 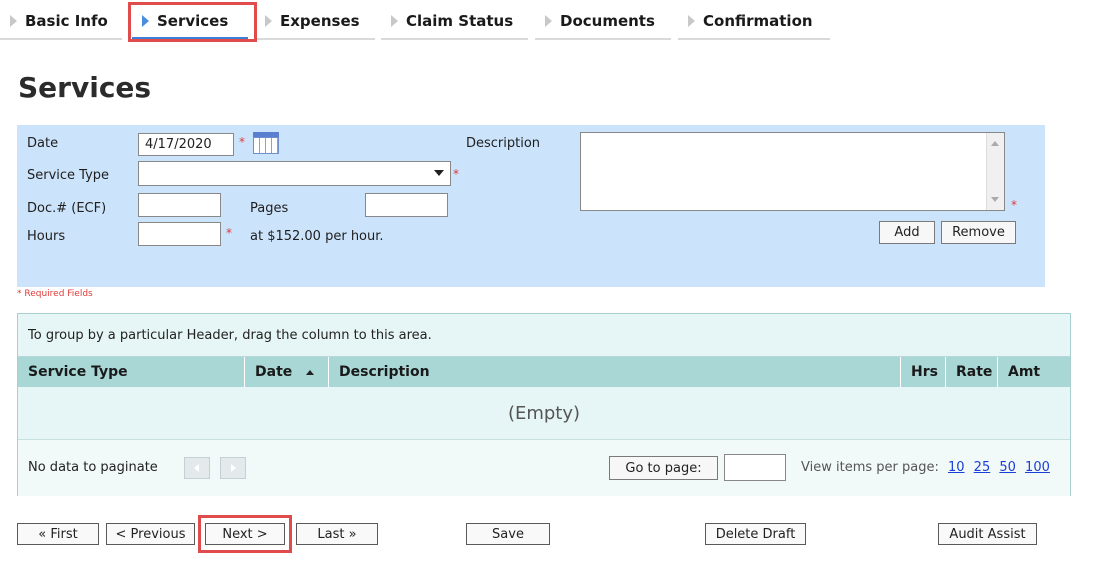 I want to click on page-size-25: 25, so click(x=982, y=467).